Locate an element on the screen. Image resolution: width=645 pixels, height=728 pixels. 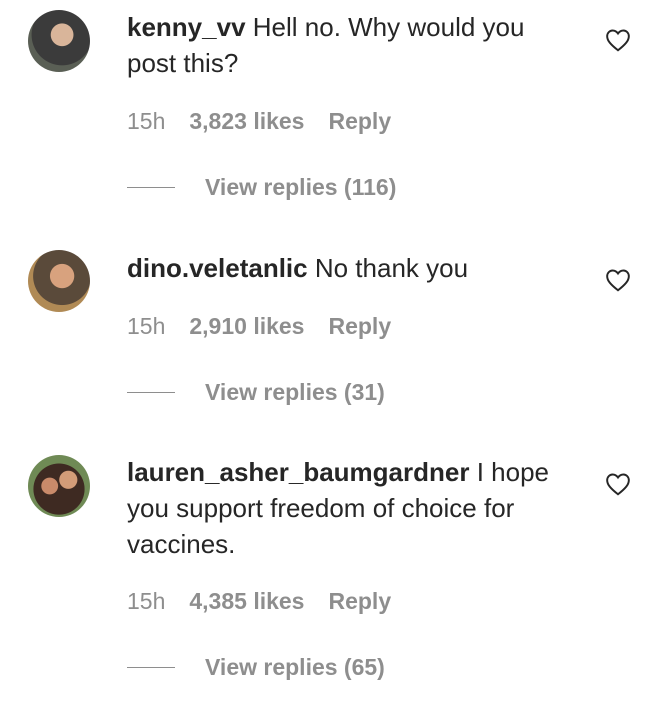
comment-text: dino.veletanlic No thank you is located at coordinates (352, 268).